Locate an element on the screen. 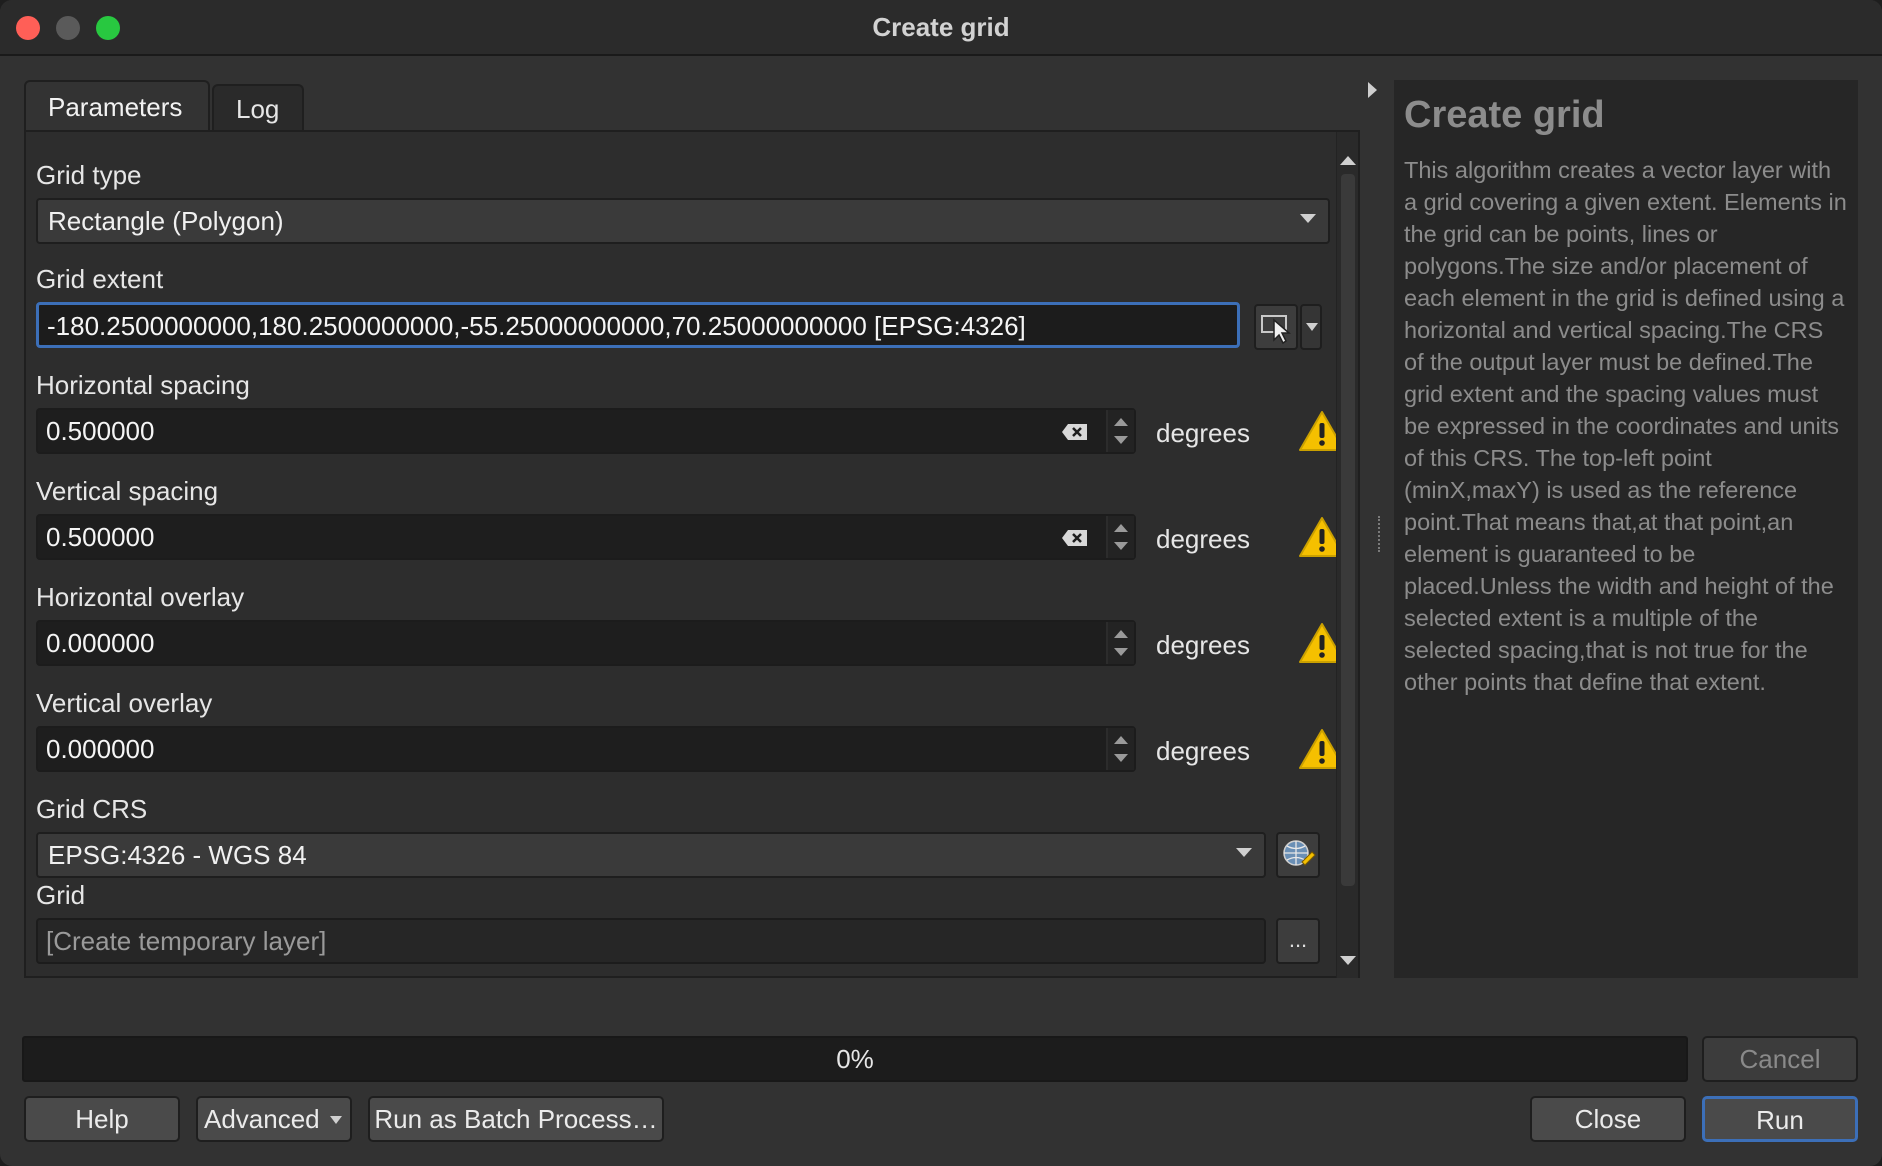  title-bar: Create grid is located at coordinates (941, 28).